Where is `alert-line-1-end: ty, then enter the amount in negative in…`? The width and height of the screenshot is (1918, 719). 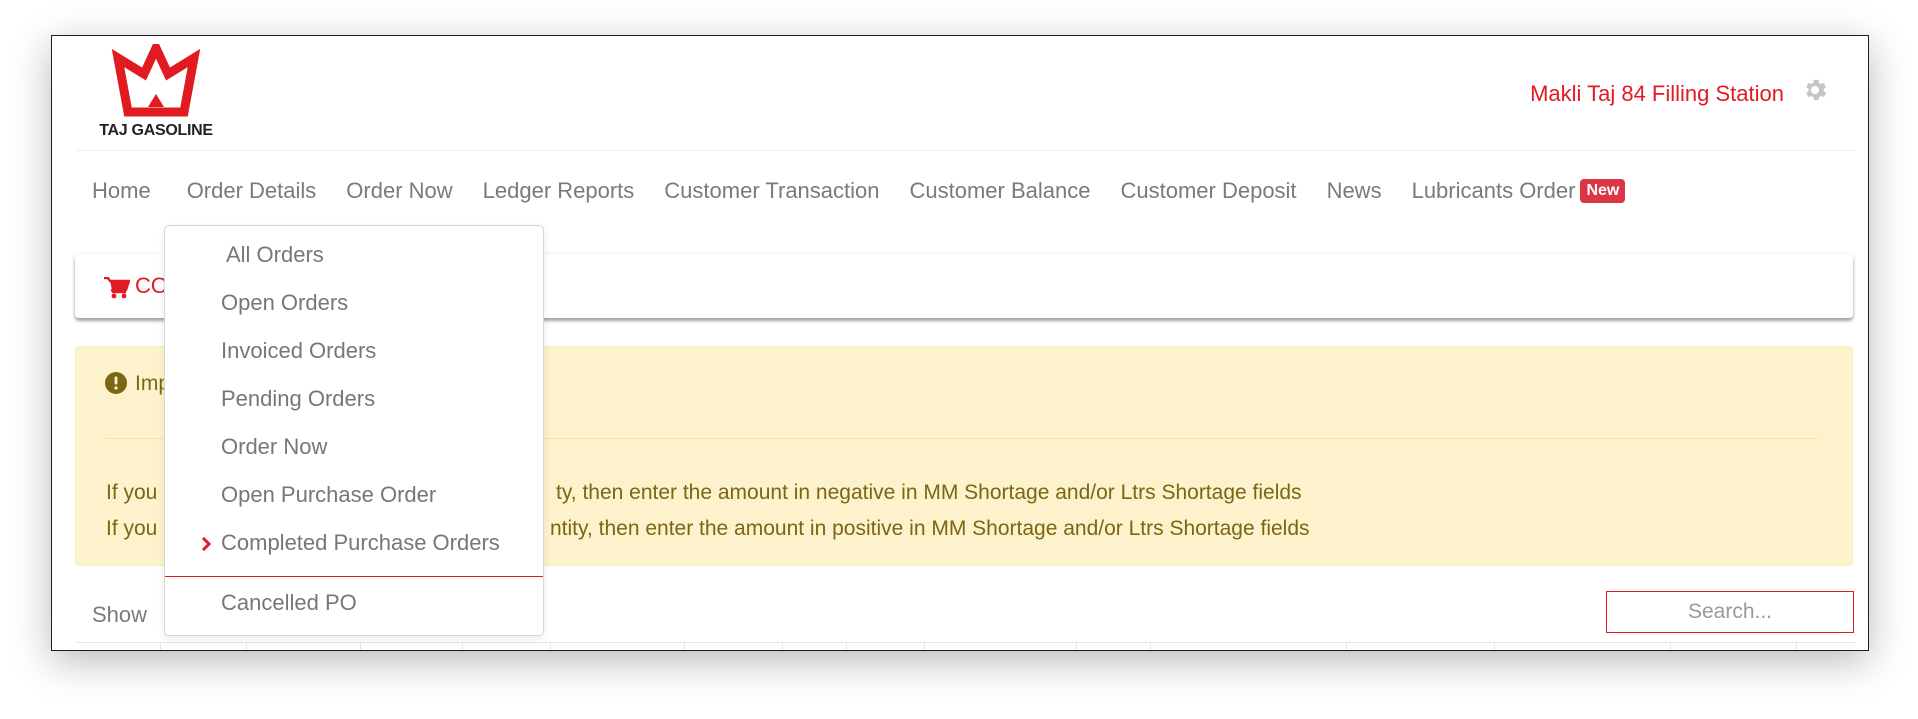 alert-line-1-end: ty, then enter the amount in negative in… is located at coordinates (929, 492).